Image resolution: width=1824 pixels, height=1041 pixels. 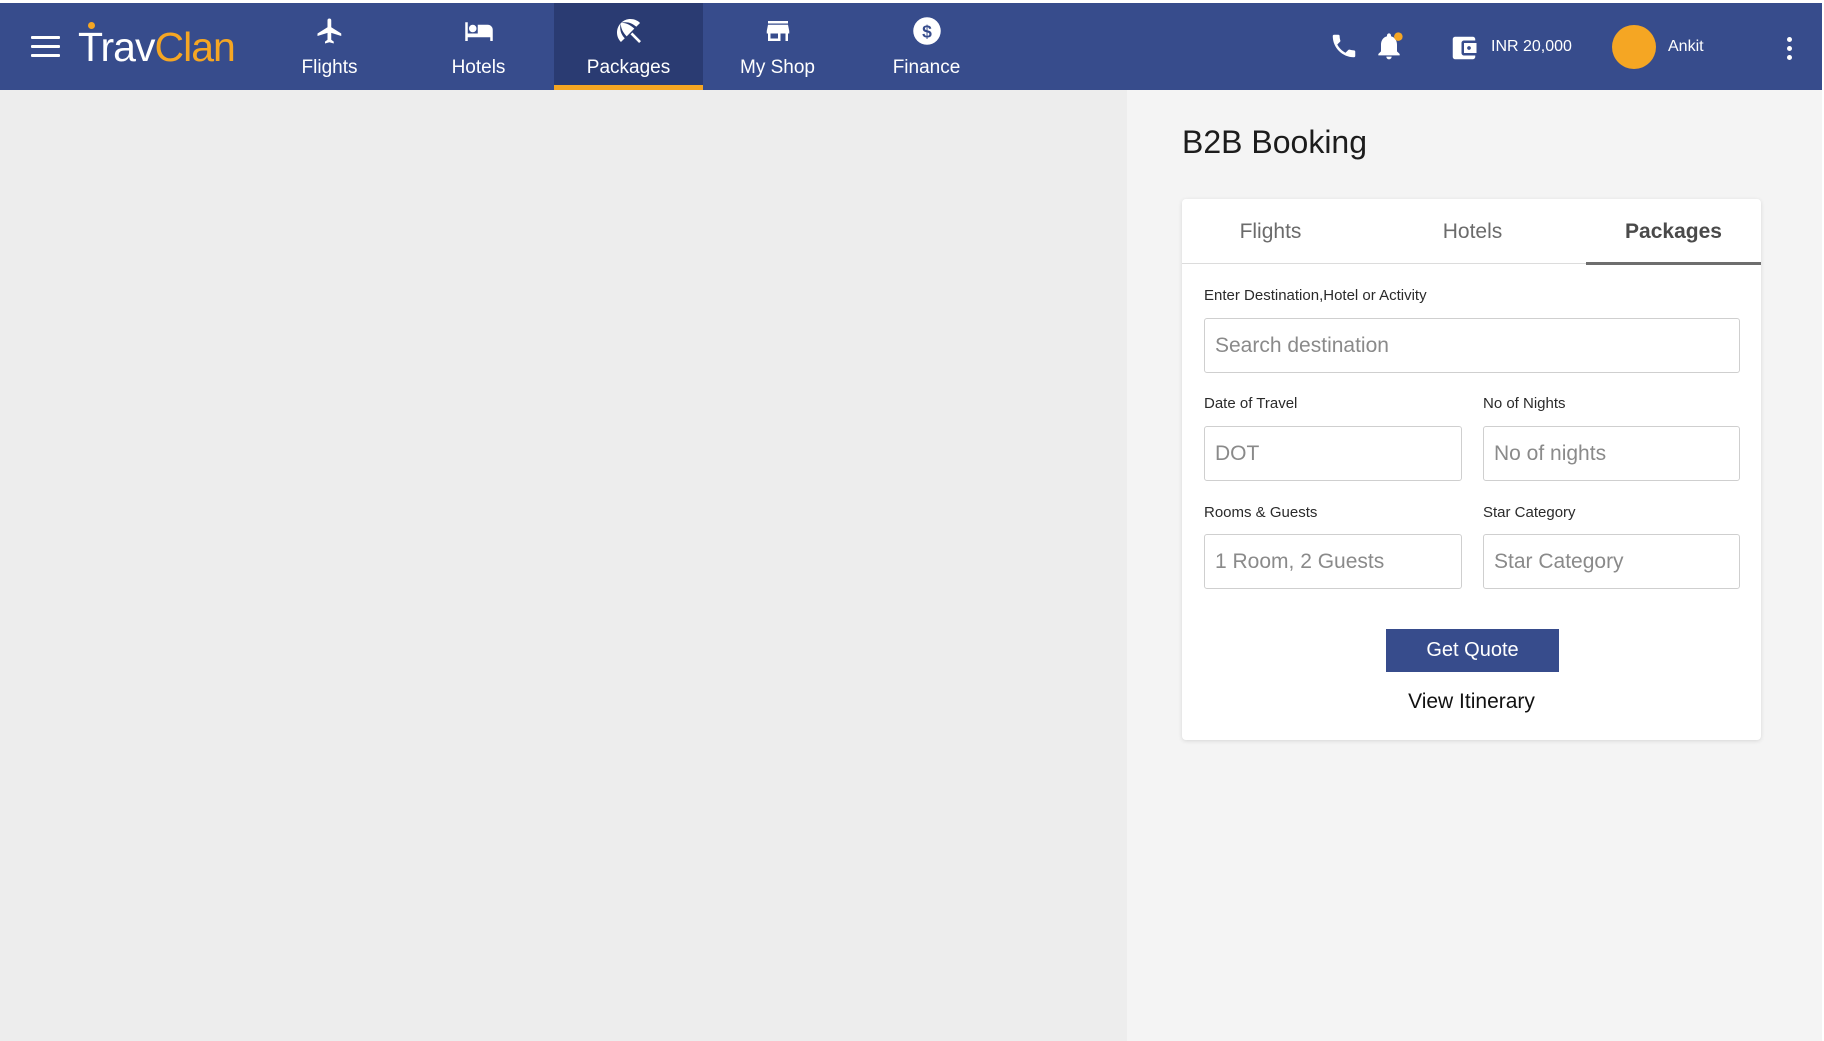 What do you see at coordinates (1611, 561) in the screenshot?
I see `star-category-input` at bounding box center [1611, 561].